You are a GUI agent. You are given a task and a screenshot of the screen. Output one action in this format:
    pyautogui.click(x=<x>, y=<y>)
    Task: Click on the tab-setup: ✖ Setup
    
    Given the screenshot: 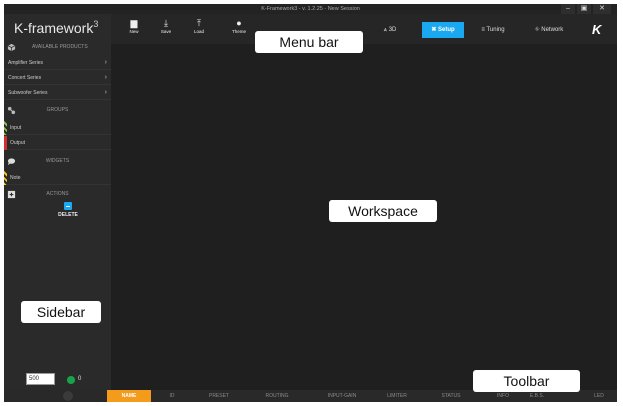 What is the action you would take?
    pyautogui.click(x=443, y=30)
    